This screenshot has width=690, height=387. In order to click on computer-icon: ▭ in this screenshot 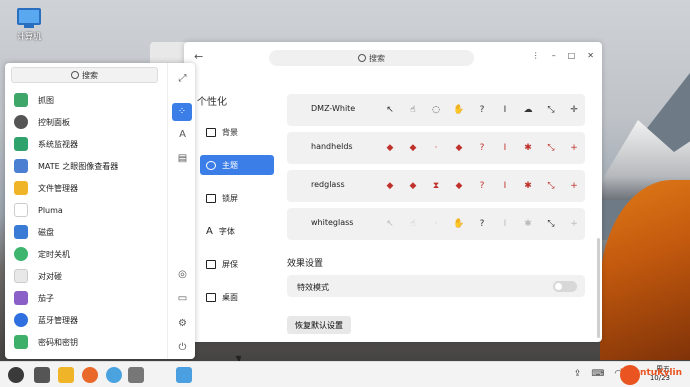, I will do `click(182, 298)`.